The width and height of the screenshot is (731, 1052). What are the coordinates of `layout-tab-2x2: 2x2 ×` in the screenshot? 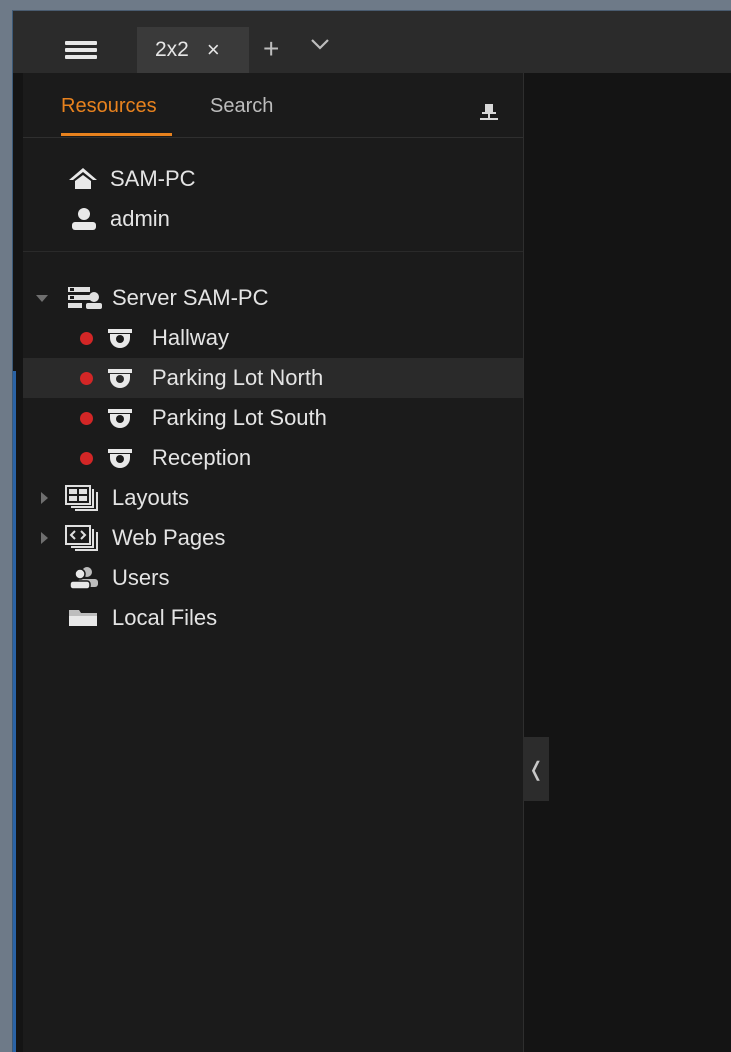 It's located at (193, 50).